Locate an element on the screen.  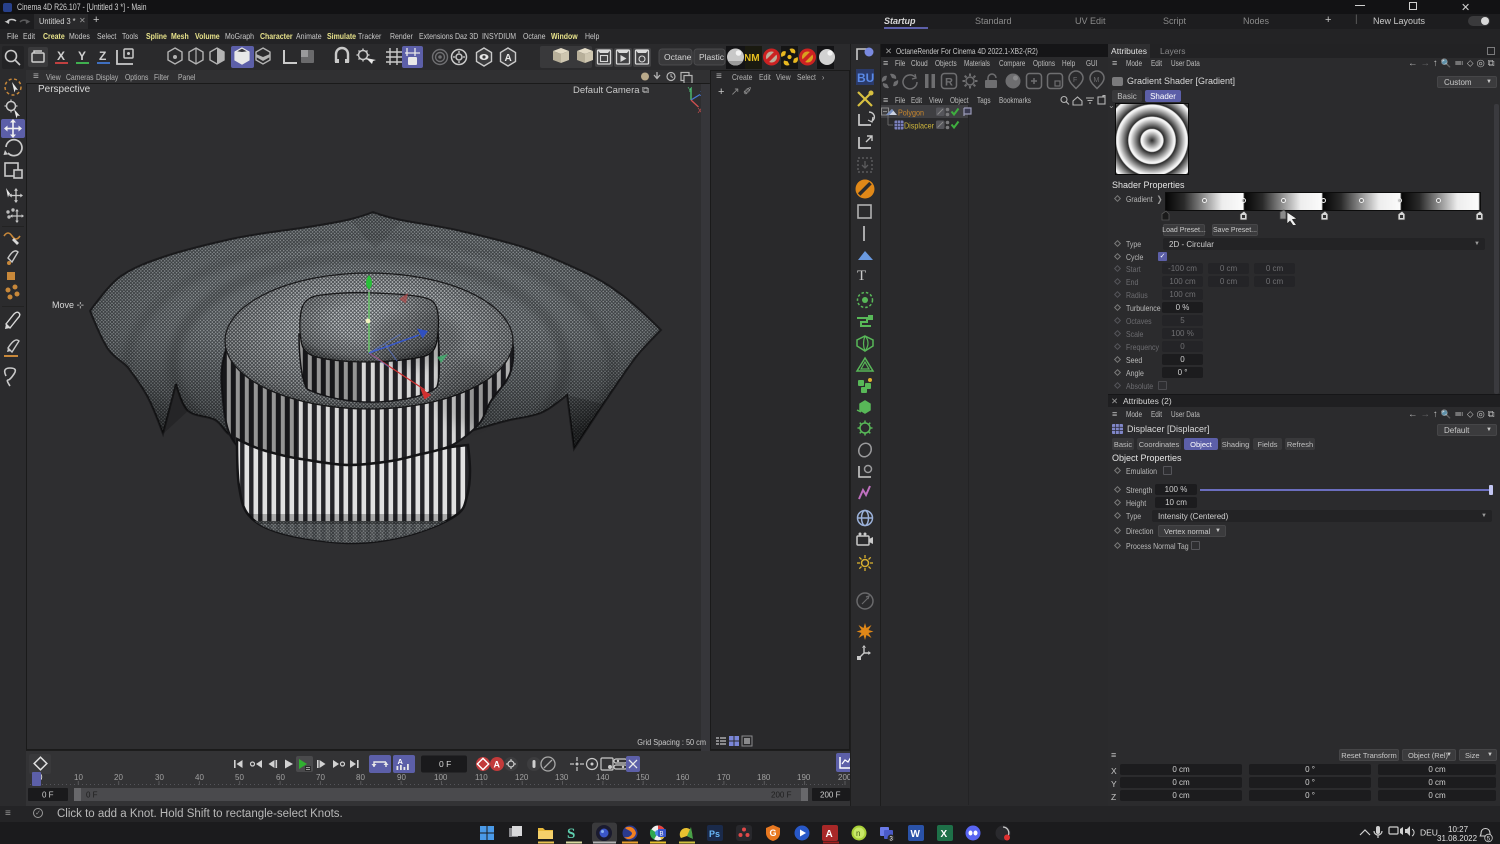
svg-text: n is located at coordinates (858, 833).